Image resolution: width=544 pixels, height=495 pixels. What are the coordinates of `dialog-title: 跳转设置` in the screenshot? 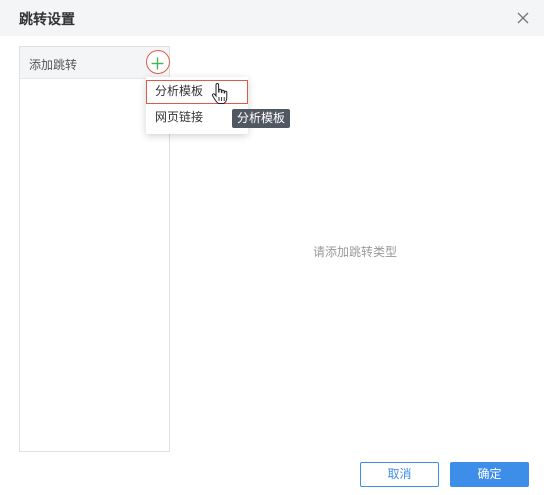 It's located at (47, 20).